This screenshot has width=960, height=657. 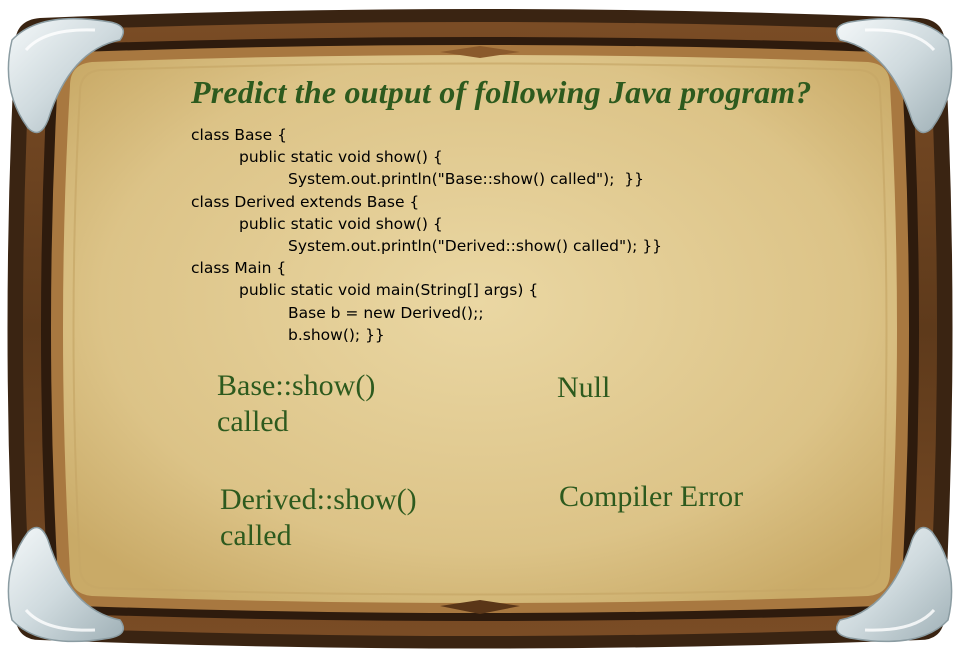 What do you see at coordinates (296, 404) in the screenshot?
I see `option-a: Base::show() called` at bounding box center [296, 404].